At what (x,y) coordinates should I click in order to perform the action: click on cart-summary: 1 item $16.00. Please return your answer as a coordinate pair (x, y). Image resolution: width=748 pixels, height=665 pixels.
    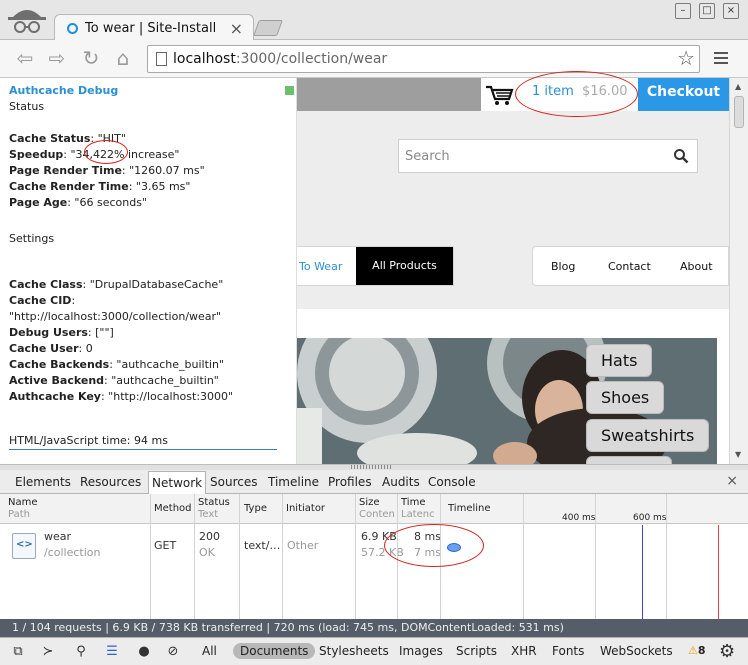
    Looking at the image, I should click on (559, 94).